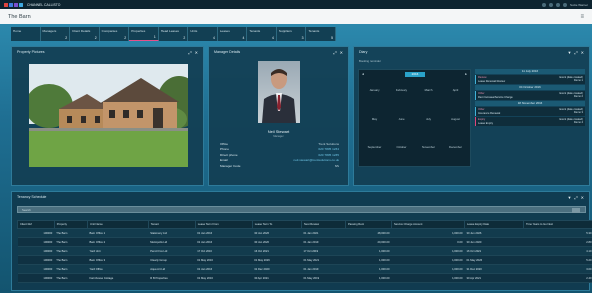 The image size is (592, 293). What do you see at coordinates (401, 94) in the screenshot?
I see `calendar-month: February` at bounding box center [401, 94].